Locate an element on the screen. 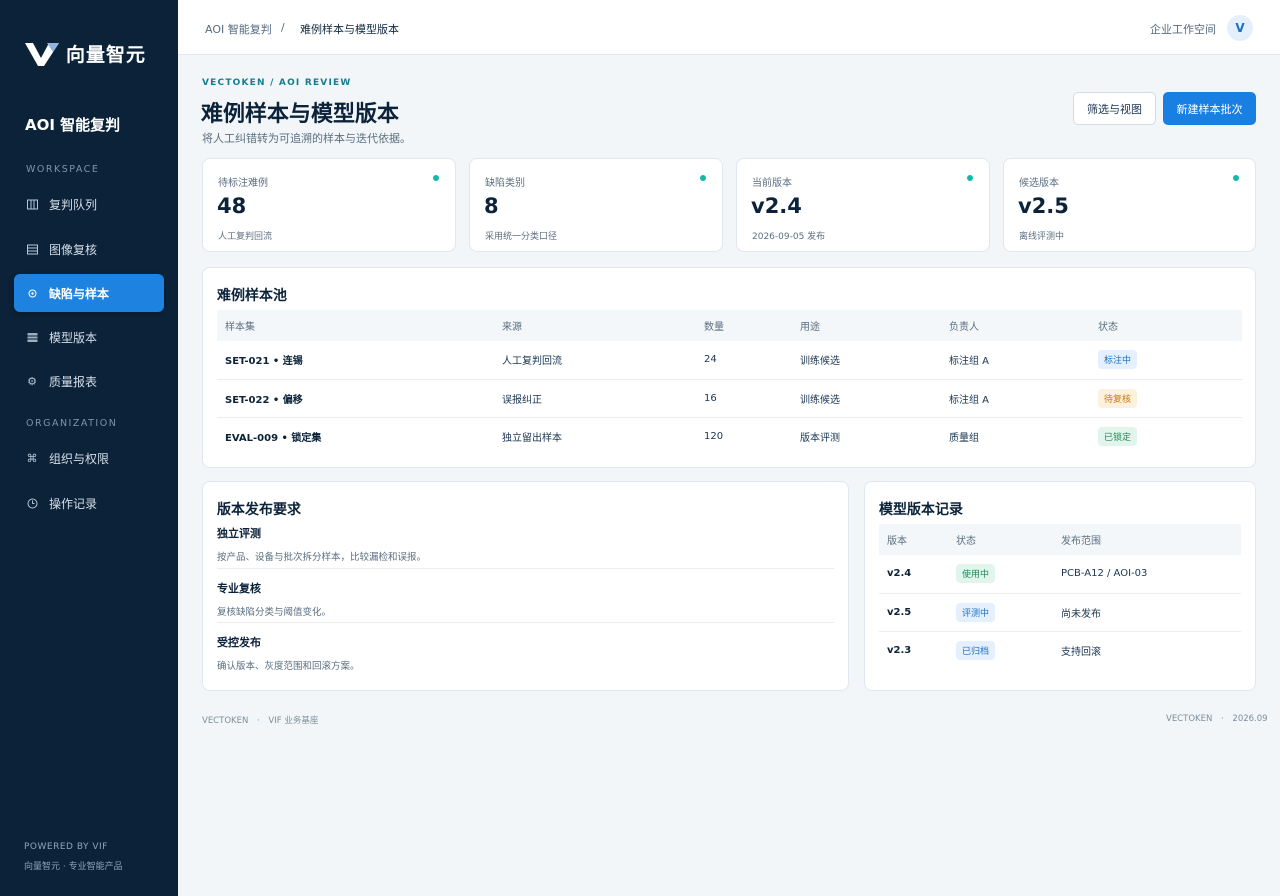 The image size is (1280, 896). status-badge: 待复核 is located at coordinates (1118, 398).